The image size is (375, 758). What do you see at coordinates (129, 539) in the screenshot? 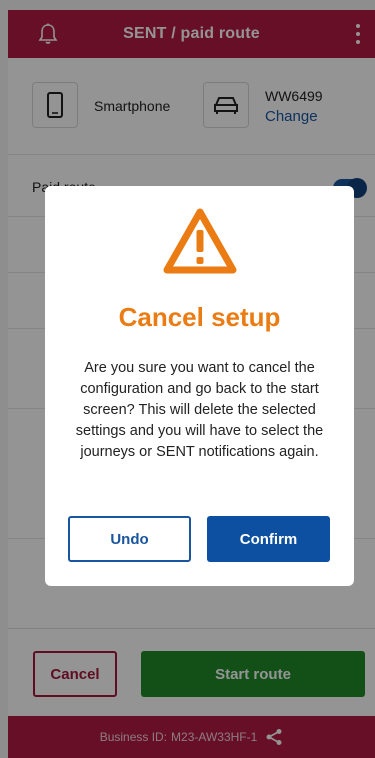
I see `undo-button: Undo` at bounding box center [129, 539].